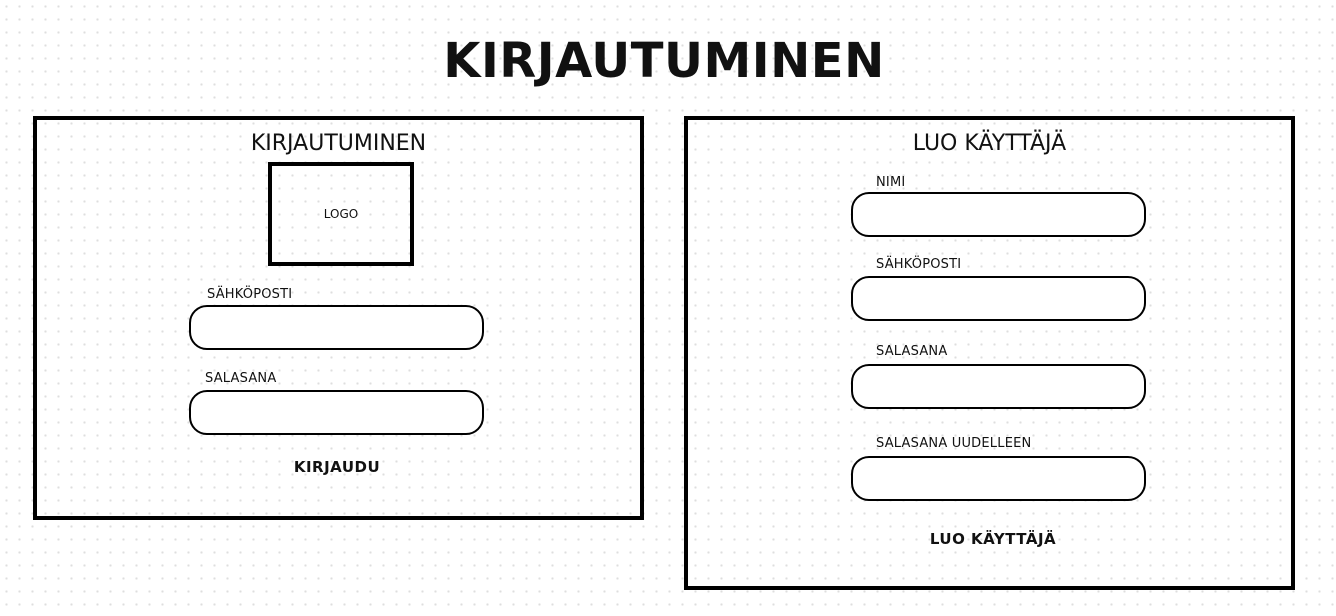 The image size is (1336, 616). I want to click on register-password-input, so click(998, 386).